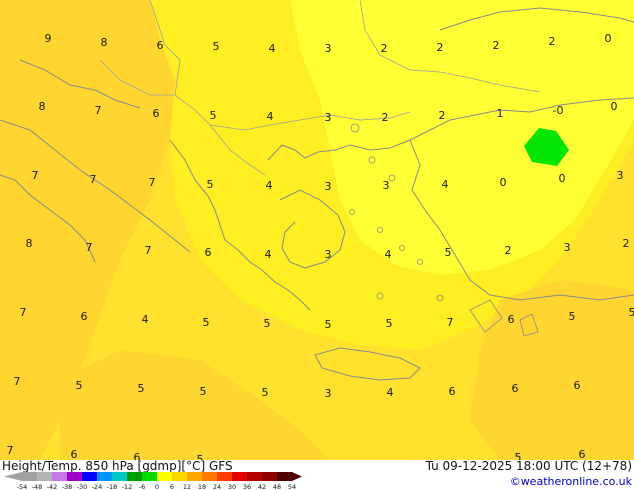  Describe the element at coordinates (48, 38) in the screenshot. I see `temperature-label: 9` at that location.